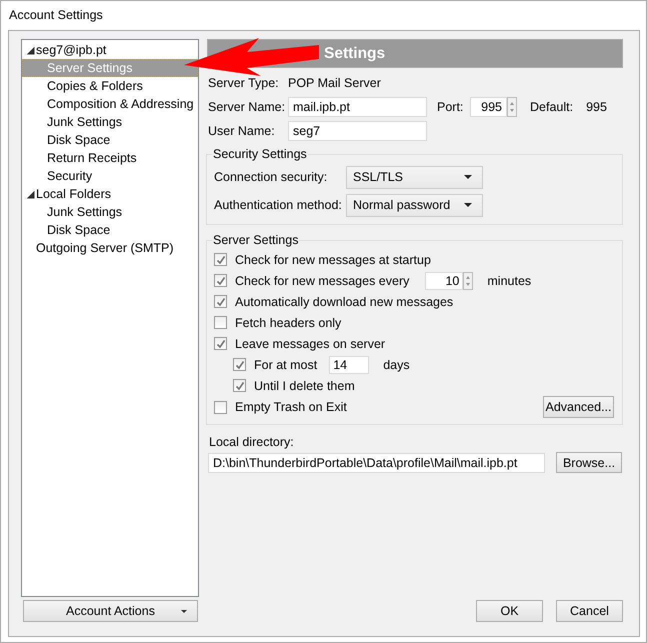  Describe the element at coordinates (291, 407) in the screenshot. I see `checkbox-label: Empty Trash on Exit` at that location.